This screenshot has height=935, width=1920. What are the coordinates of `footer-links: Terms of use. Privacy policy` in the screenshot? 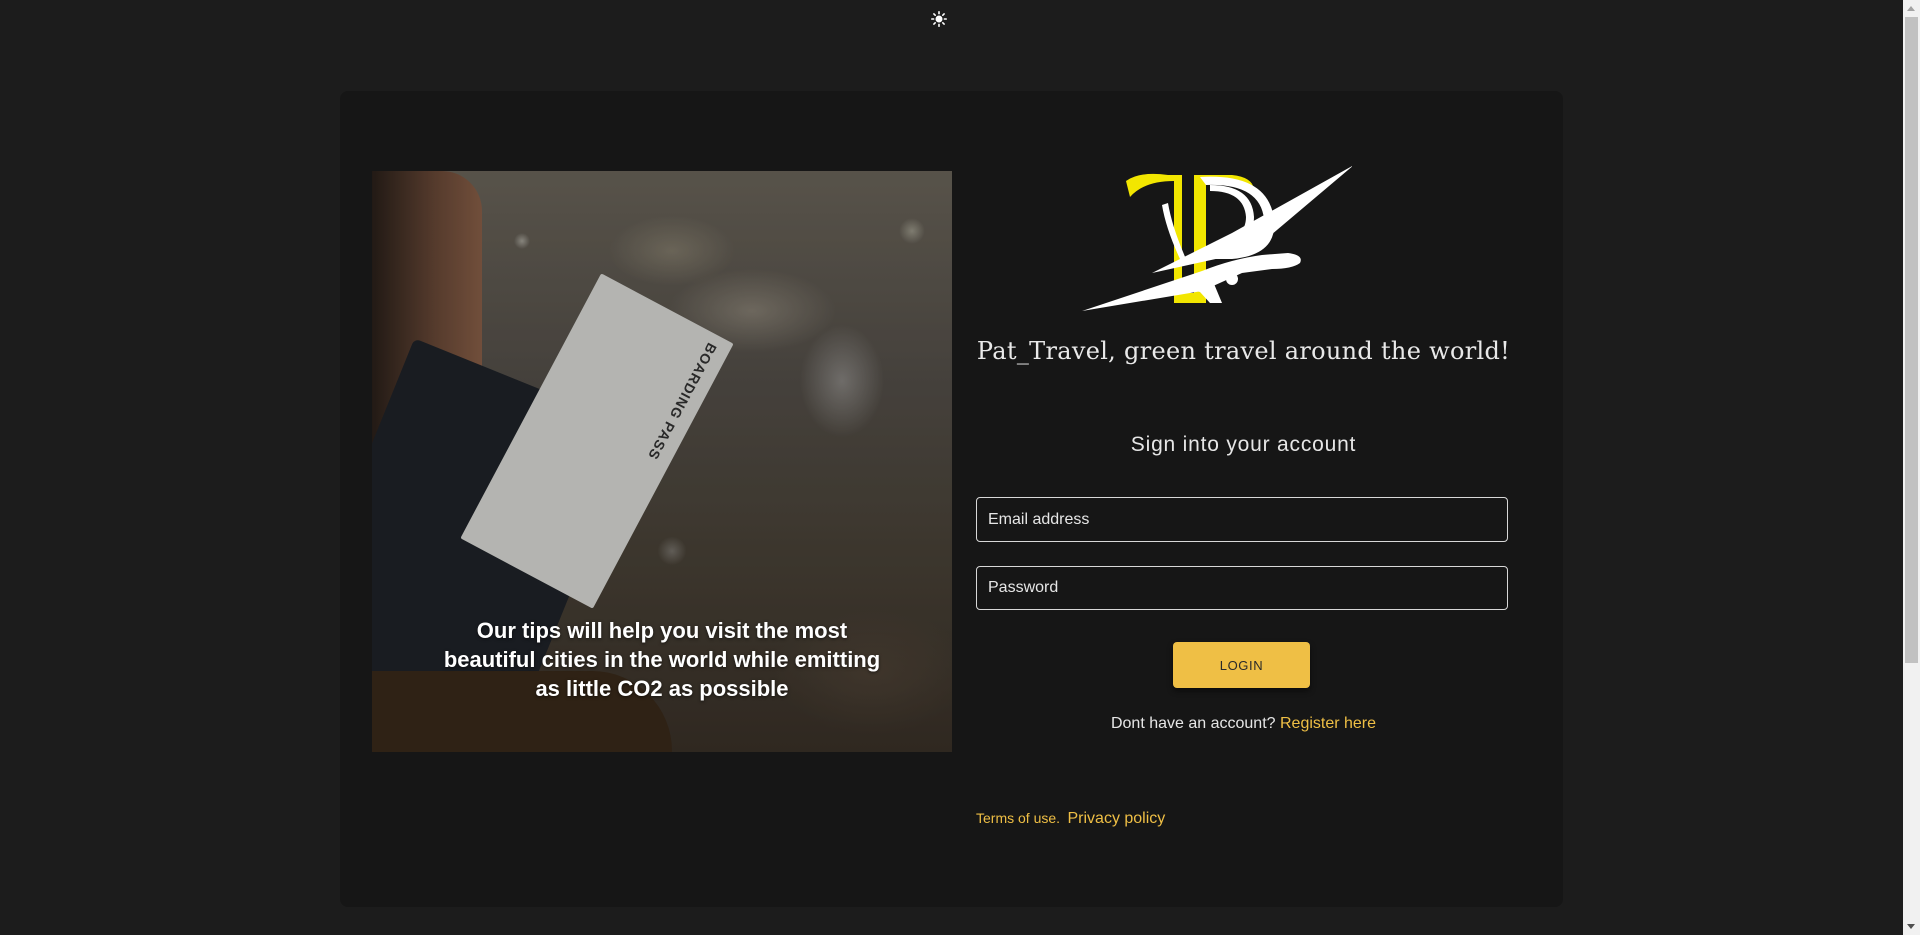 It's located at (1070, 819).